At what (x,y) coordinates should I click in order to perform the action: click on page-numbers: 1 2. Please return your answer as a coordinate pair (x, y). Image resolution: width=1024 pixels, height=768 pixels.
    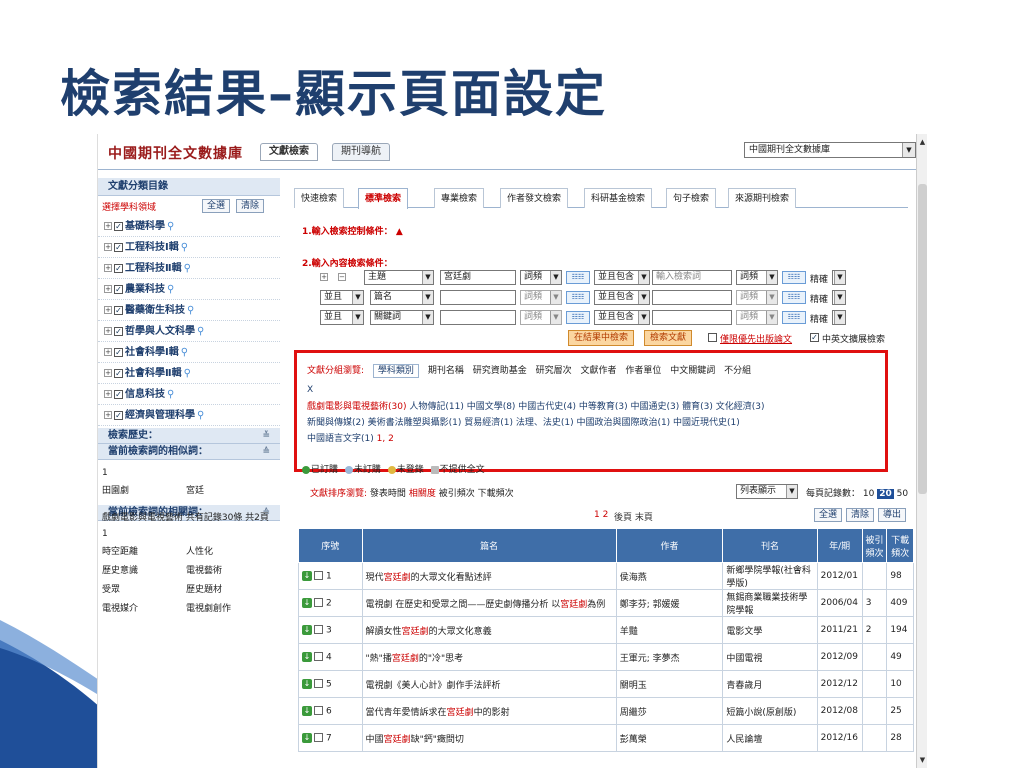
    Looking at the image, I should click on (601, 515).